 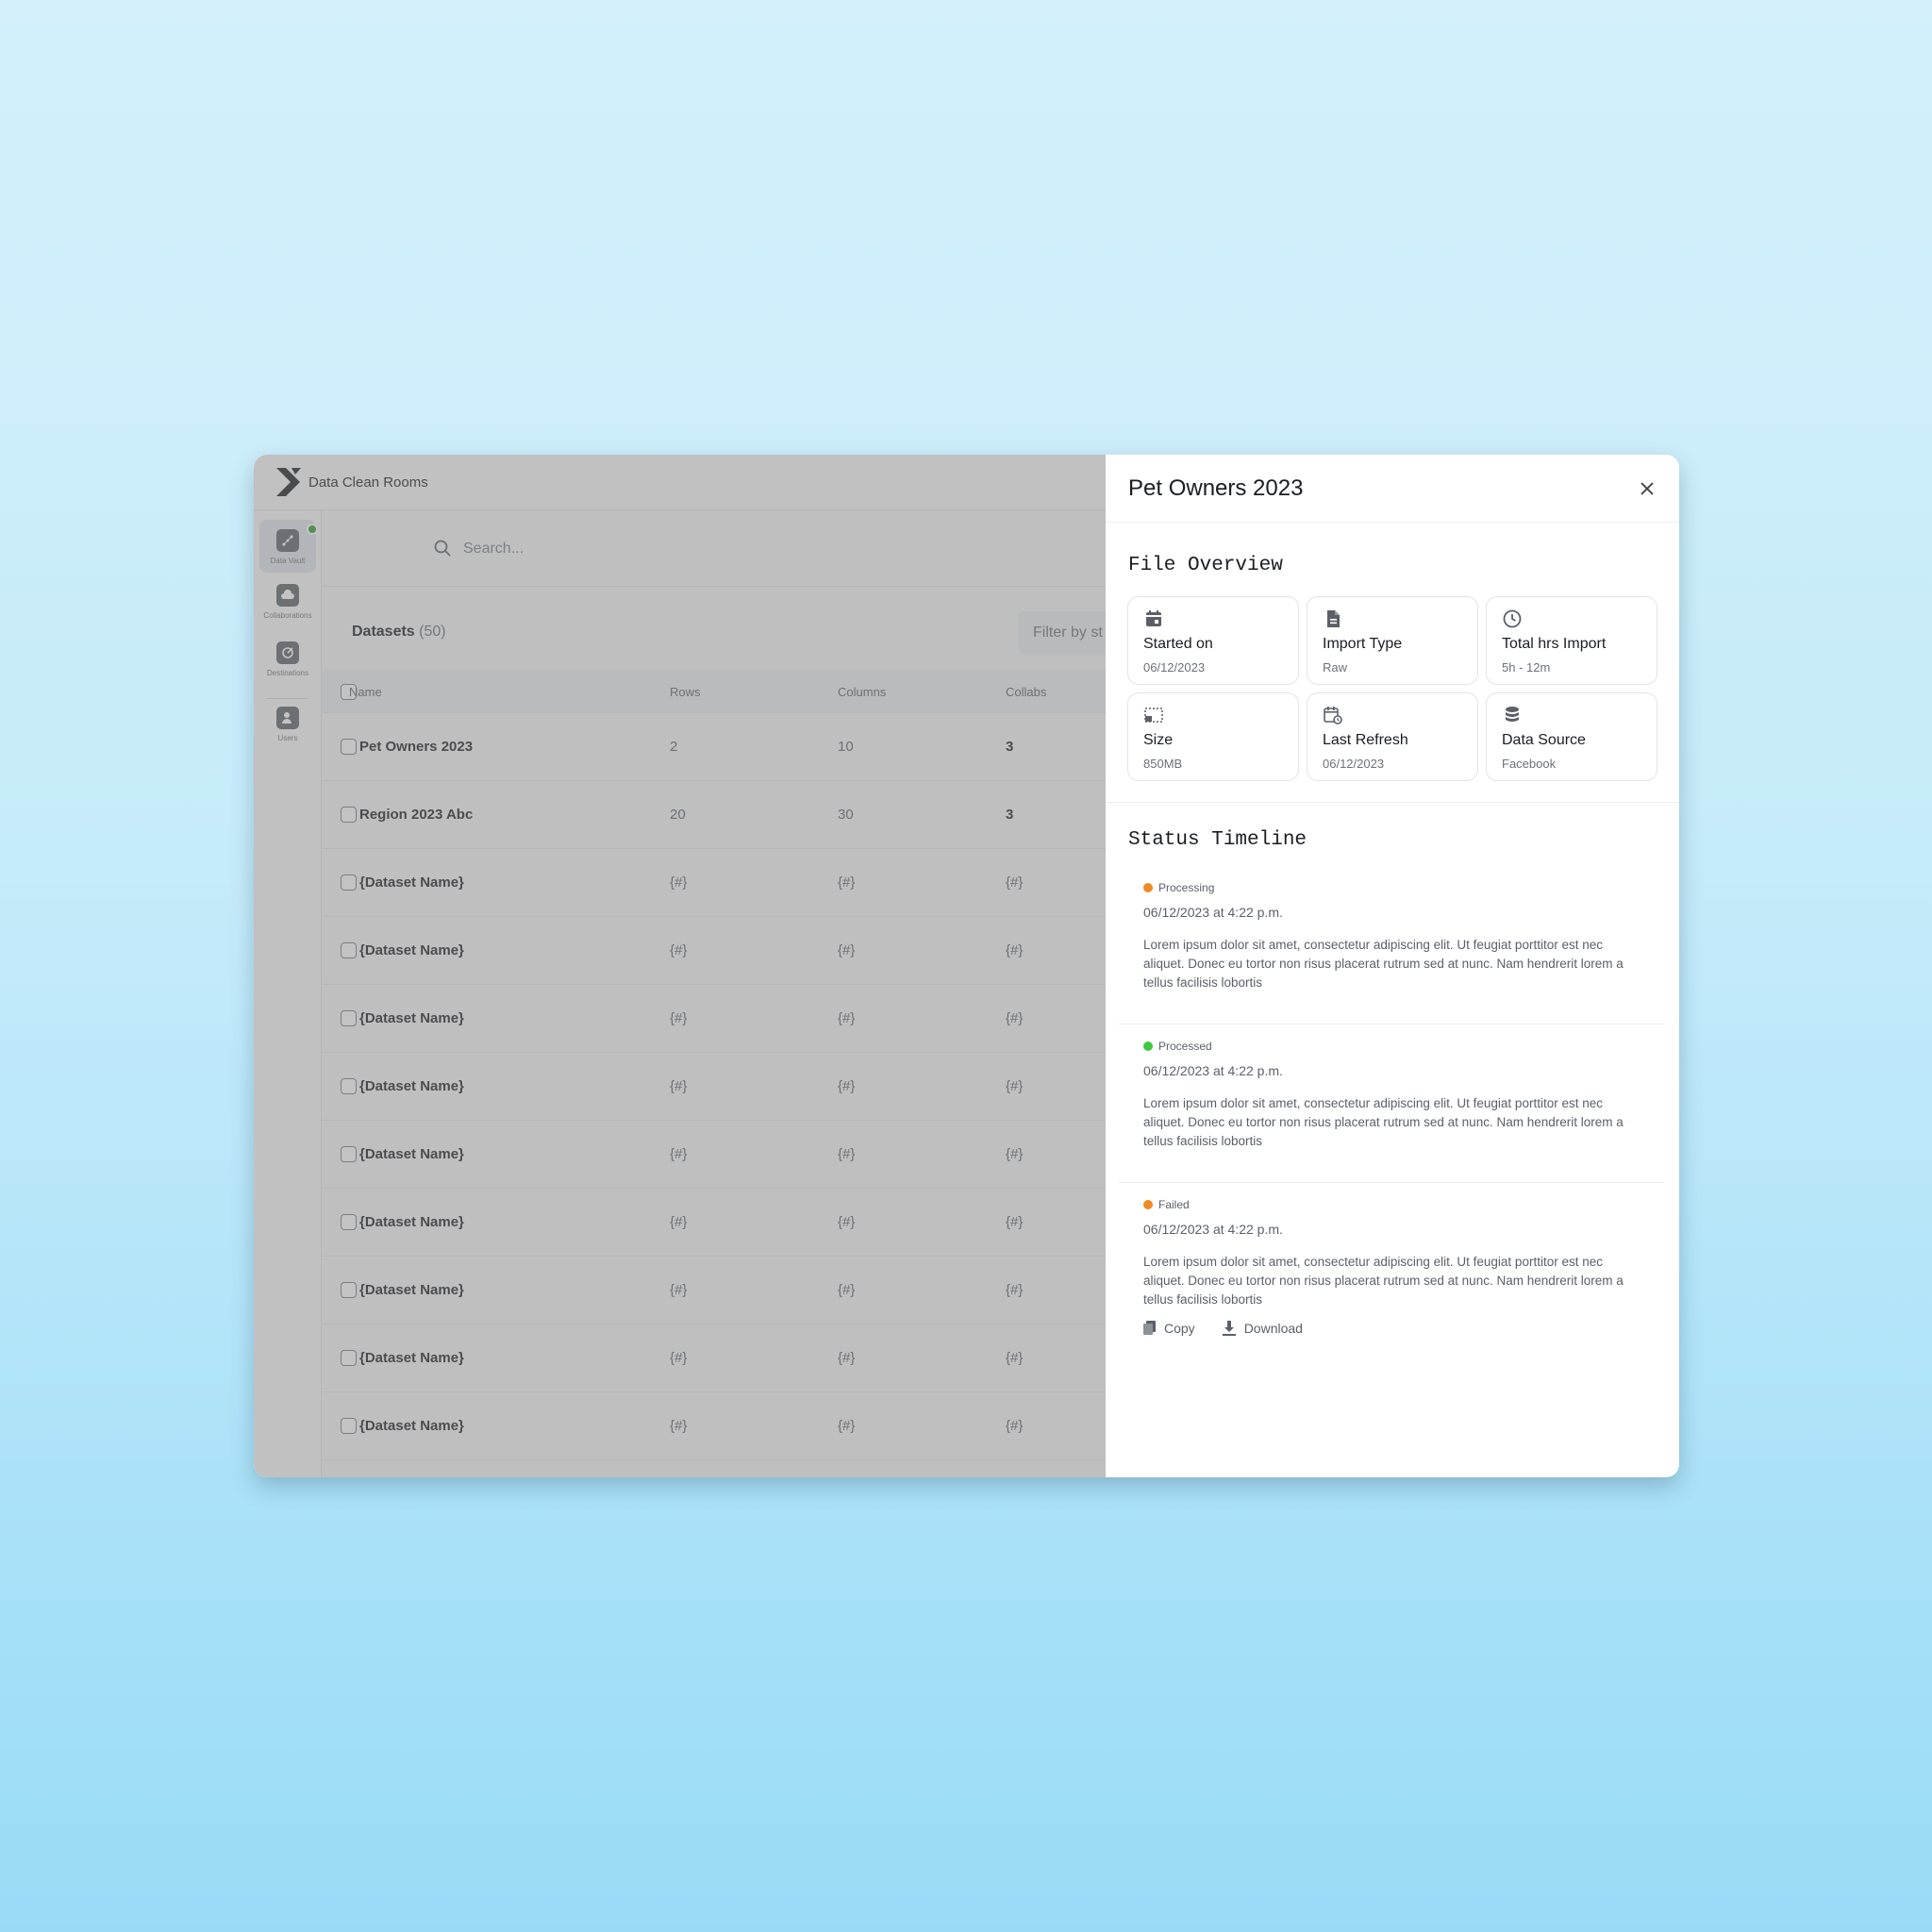 What do you see at coordinates (1150, 1328) in the screenshot?
I see `copy-icon` at bounding box center [1150, 1328].